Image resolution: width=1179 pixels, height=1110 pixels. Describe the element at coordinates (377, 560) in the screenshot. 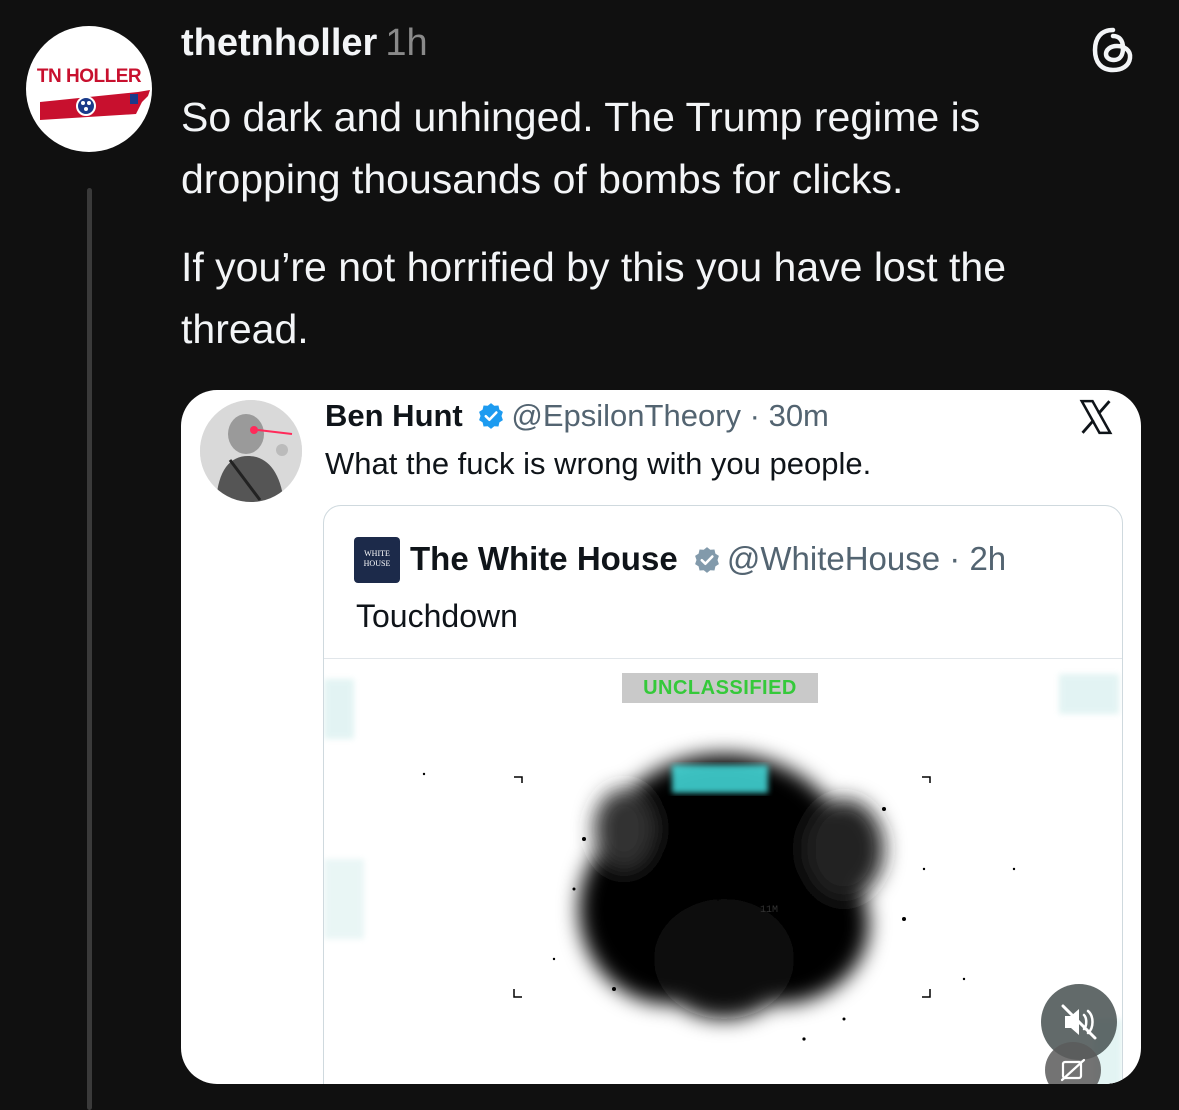

I see `white-house-logo: WHITE HOUSE` at that location.